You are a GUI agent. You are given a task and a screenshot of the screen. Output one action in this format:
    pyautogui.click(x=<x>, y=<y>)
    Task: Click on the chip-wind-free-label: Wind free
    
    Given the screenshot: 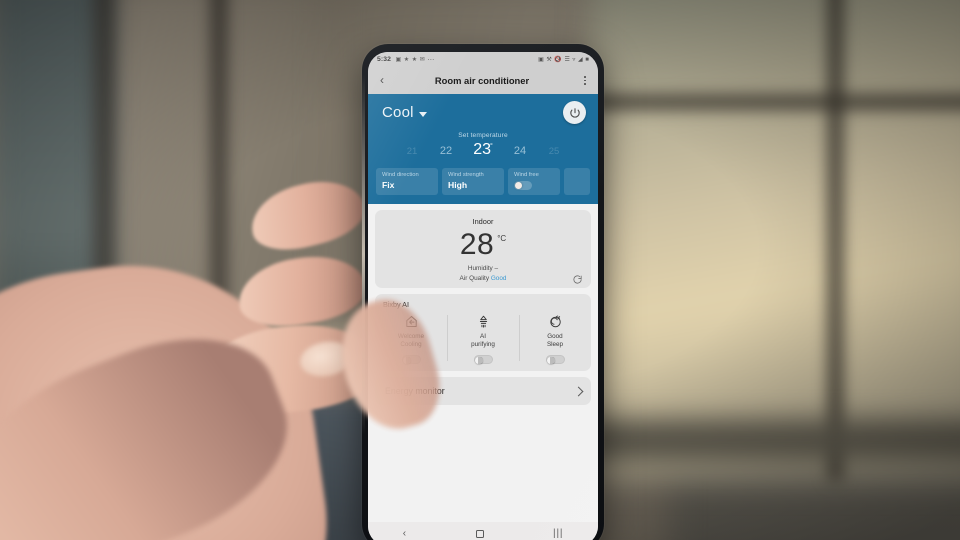 What is the action you would take?
    pyautogui.click(x=526, y=175)
    